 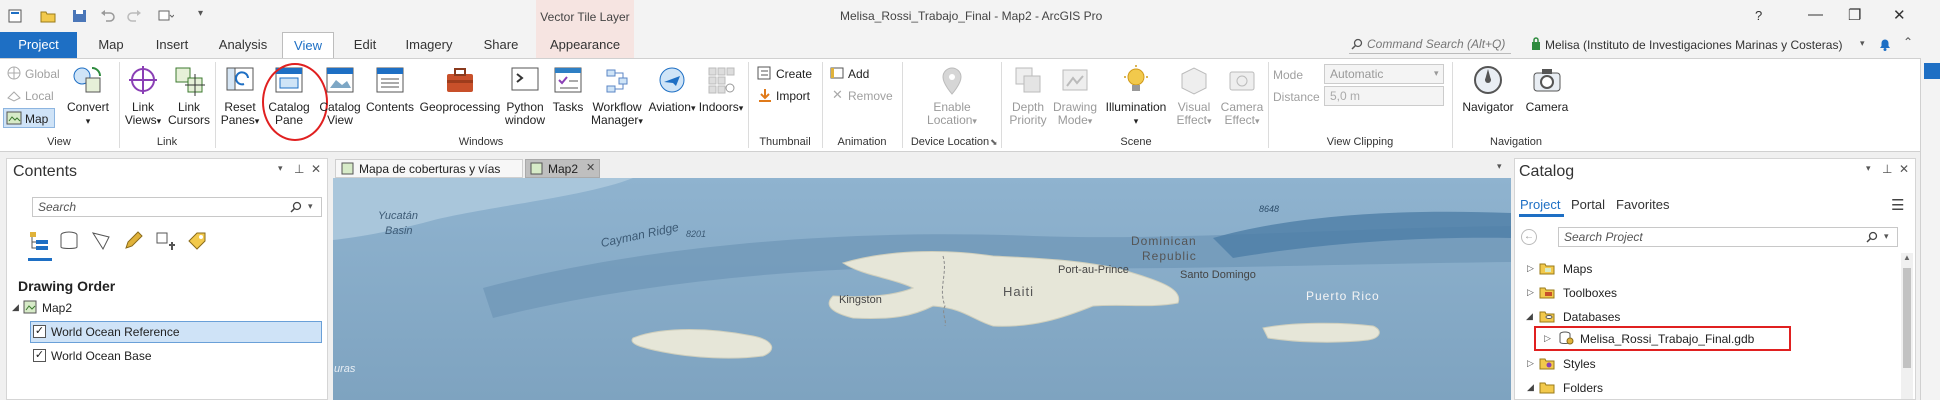 What do you see at coordinates (1908, 42) in the screenshot?
I see `ribbon-collapse-icon: ⌃` at bounding box center [1908, 42].